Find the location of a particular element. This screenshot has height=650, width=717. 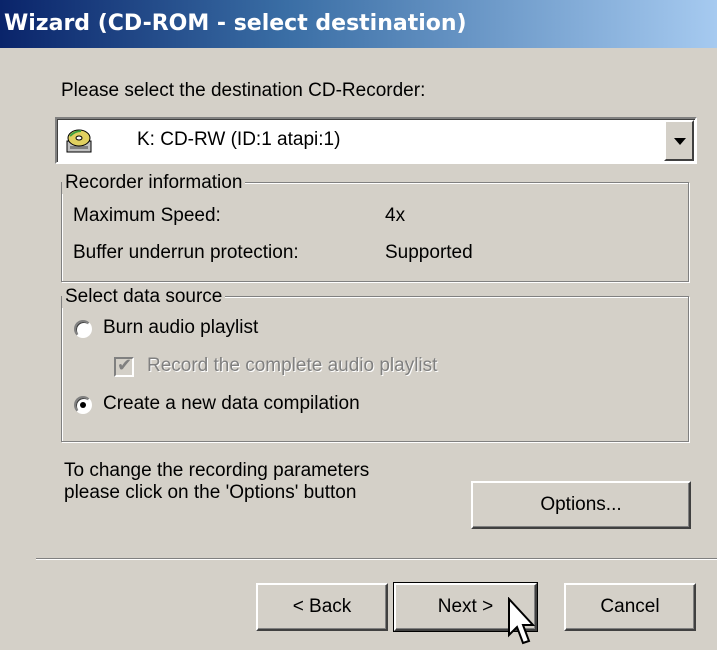

checkmark-icon: ✔ is located at coordinates (125, 365).